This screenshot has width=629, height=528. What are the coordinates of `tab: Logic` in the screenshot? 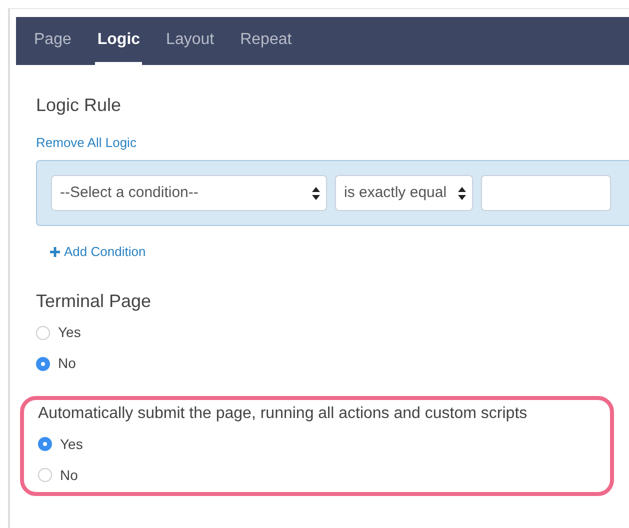 It's located at (118, 41).